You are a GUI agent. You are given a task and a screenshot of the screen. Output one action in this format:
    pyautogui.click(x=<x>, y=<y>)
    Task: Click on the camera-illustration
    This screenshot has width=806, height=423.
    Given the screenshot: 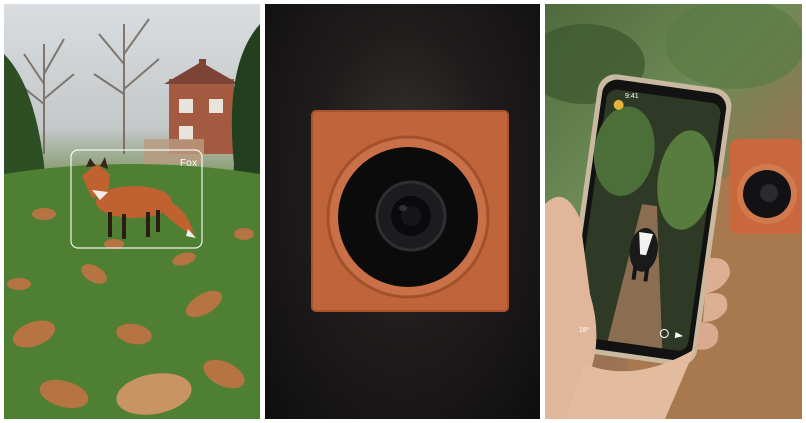 What is the action you would take?
    pyautogui.click(x=410, y=211)
    